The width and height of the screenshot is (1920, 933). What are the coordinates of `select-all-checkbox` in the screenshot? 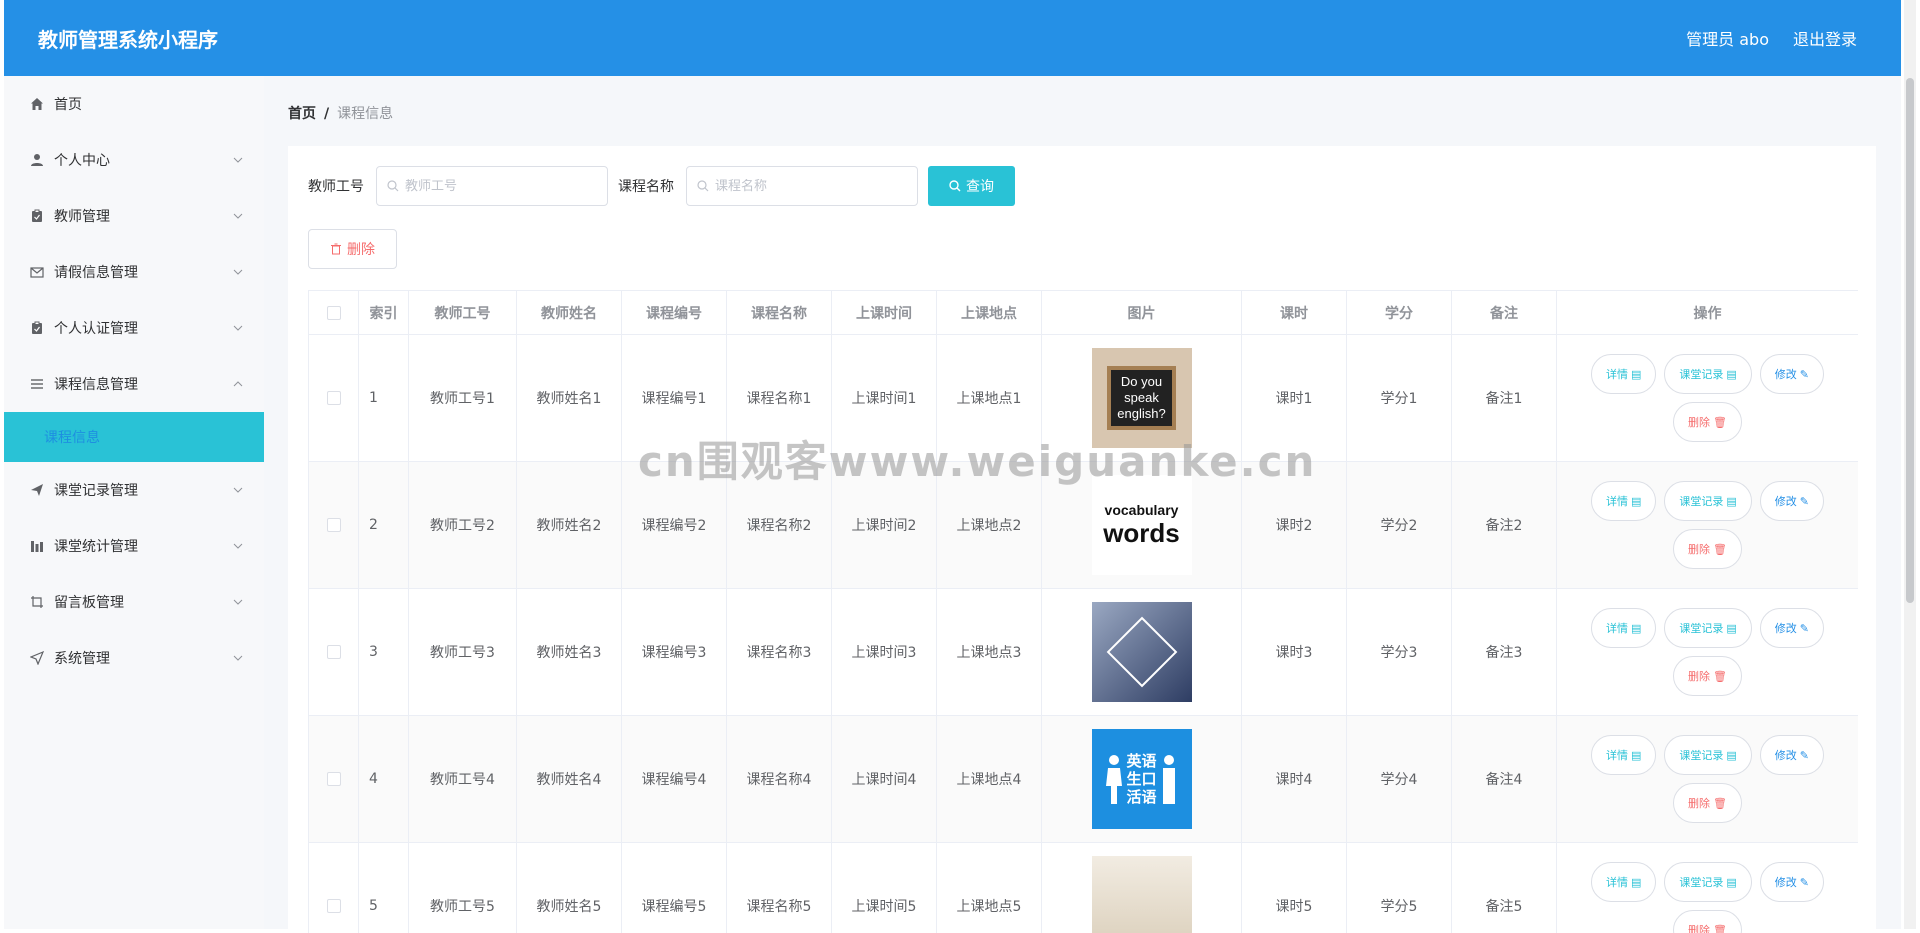 It's located at (333, 312).